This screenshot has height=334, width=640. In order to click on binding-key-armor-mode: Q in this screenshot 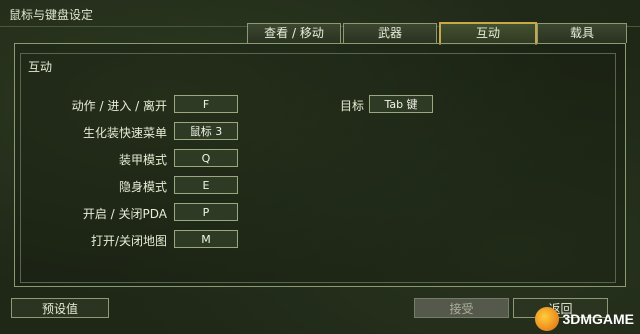, I will do `click(206, 158)`.